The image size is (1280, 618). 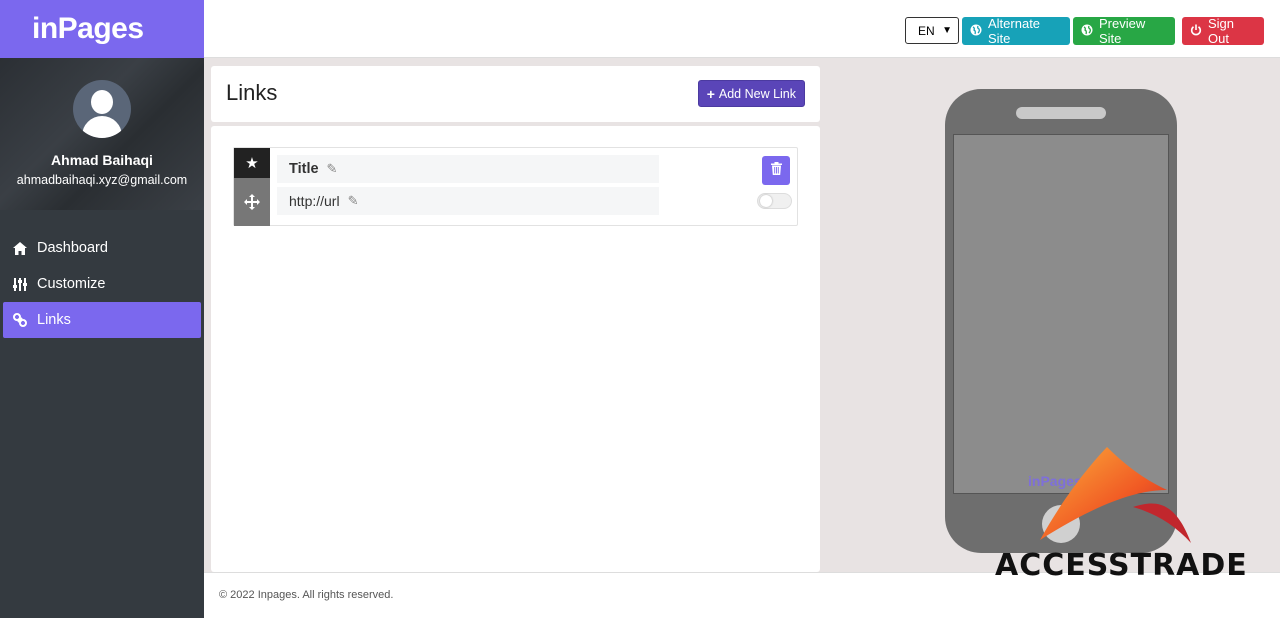 What do you see at coordinates (25, 248) in the screenshot?
I see `home-icon` at bounding box center [25, 248].